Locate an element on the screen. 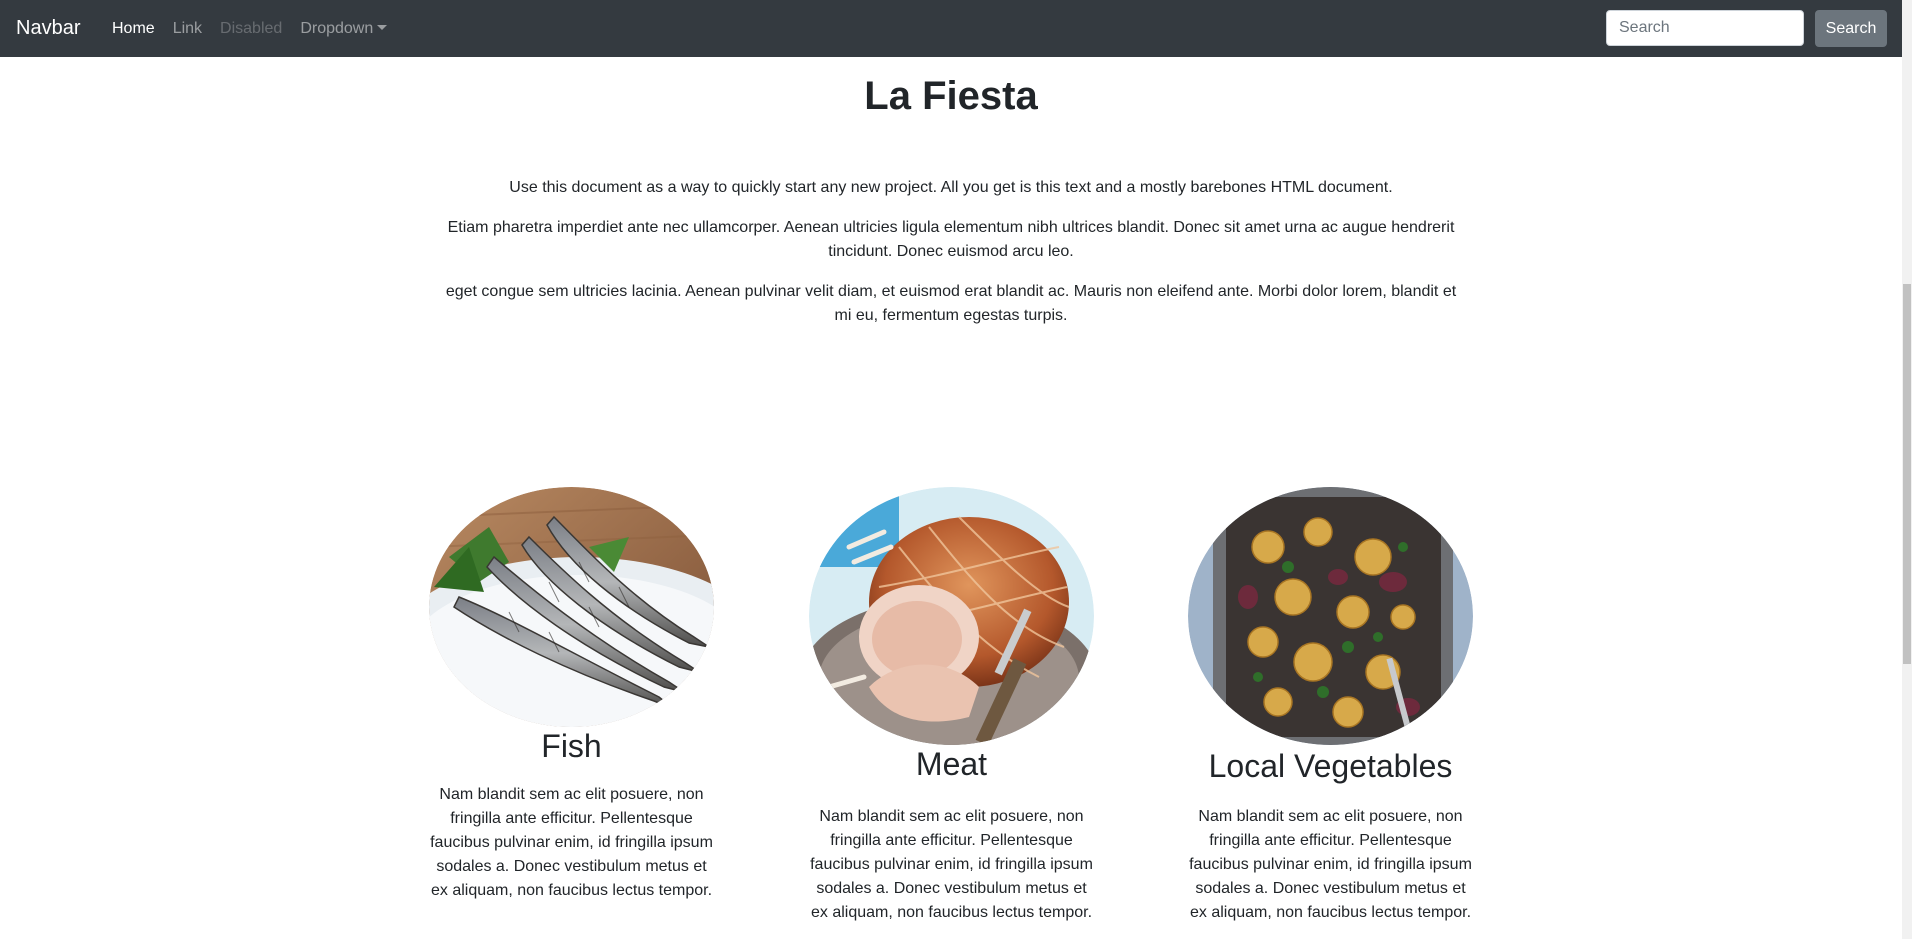 Image resolution: width=1912 pixels, height=939 pixels. nav-link-link: Link is located at coordinates (187, 29).